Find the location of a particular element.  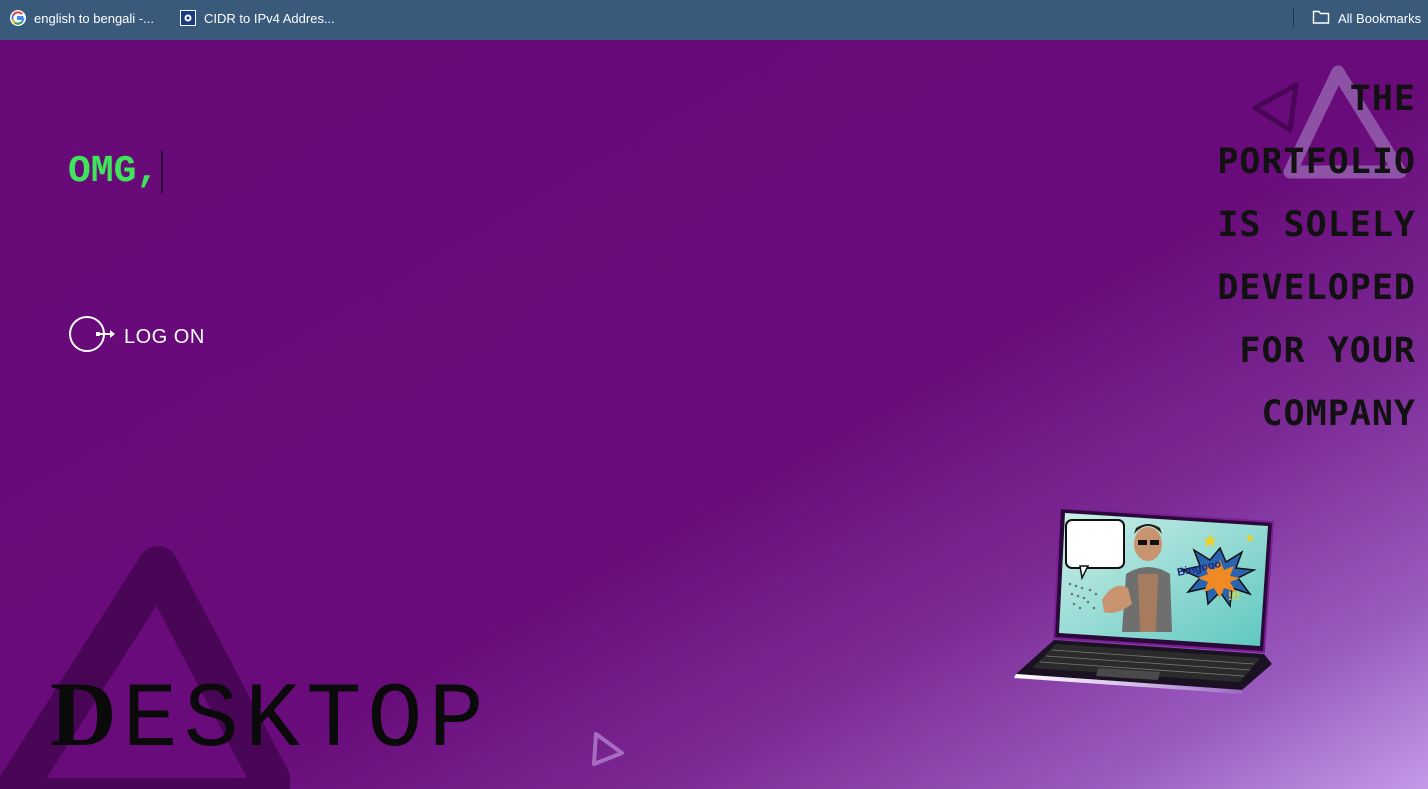

tagline-line: IS SOLELY is located at coordinates (1316, 225).